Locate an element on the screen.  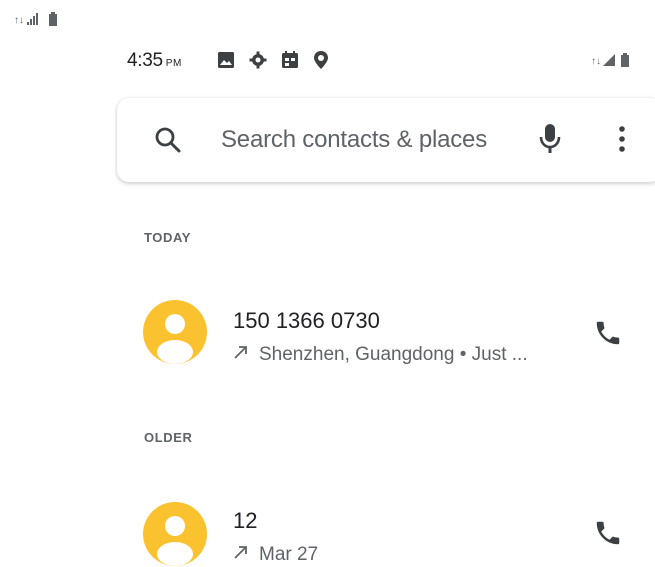
status-time: 4:35 PM is located at coordinates (154, 61).